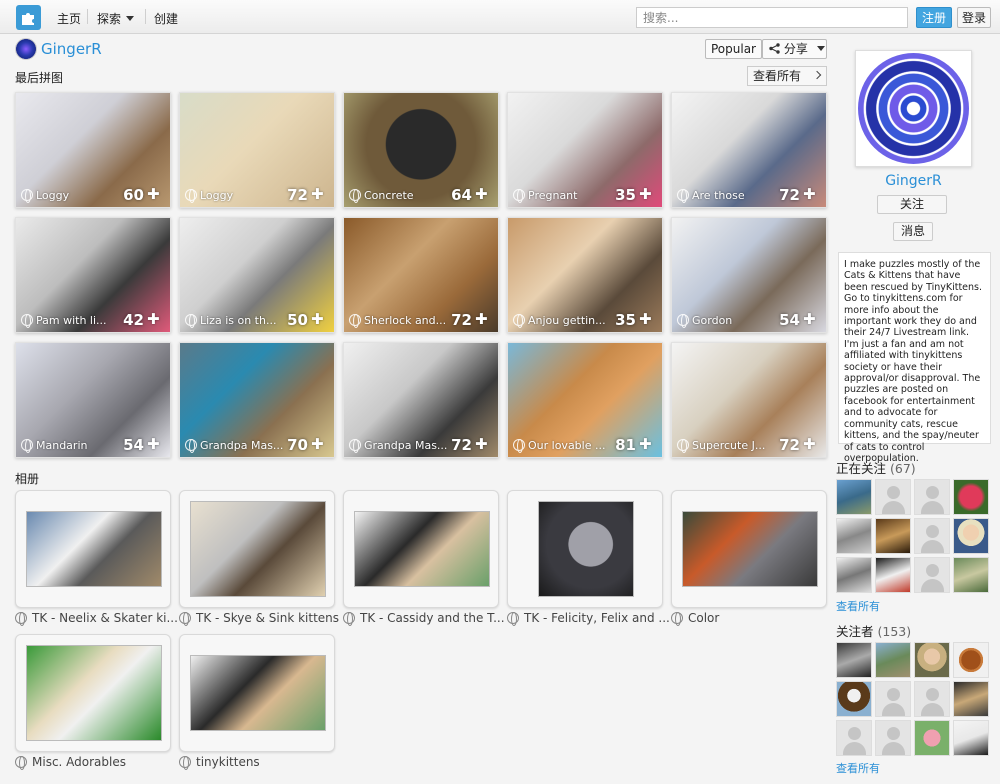 This screenshot has width=1000, height=784. What do you see at coordinates (27, 479) in the screenshot?
I see `albums-heading: 相册` at bounding box center [27, 479].